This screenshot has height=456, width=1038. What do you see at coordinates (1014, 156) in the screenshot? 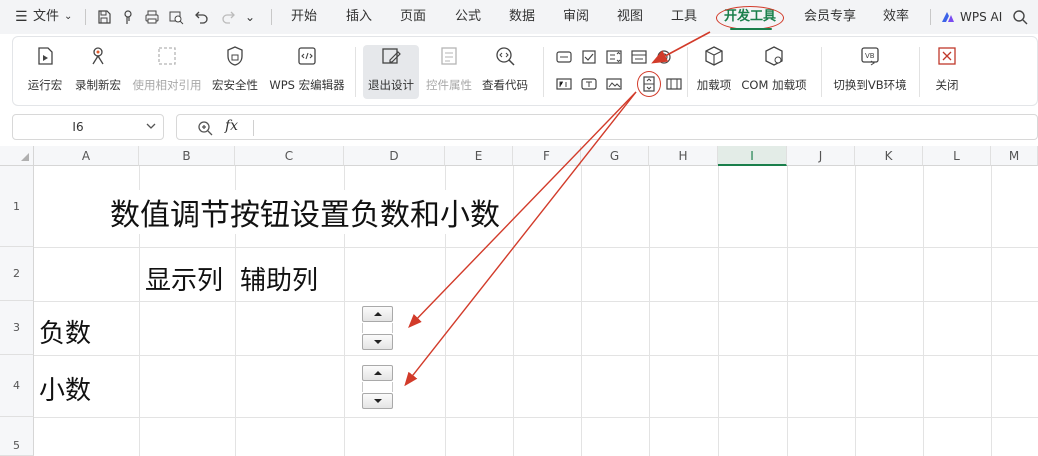
I see `column-header-m: M` at bounding box center [1014, 156].